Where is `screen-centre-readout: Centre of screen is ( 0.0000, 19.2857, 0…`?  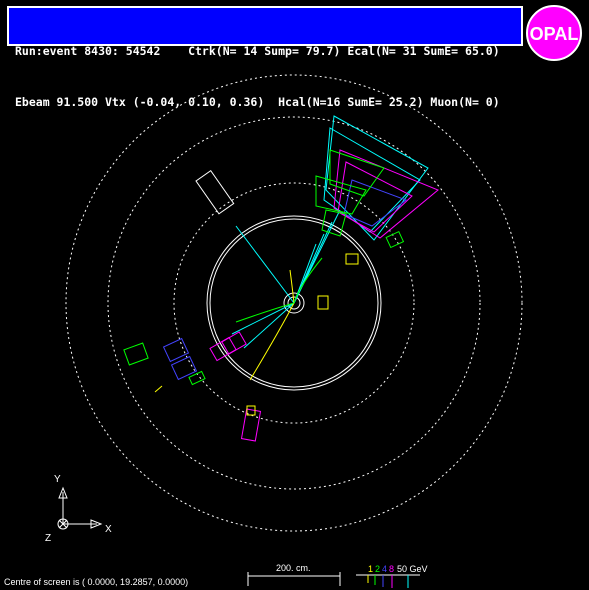
screen-centre-readout: Centre of screen is ( 0.0000, 19.2857, 0… is located at coordinates (96, 582).